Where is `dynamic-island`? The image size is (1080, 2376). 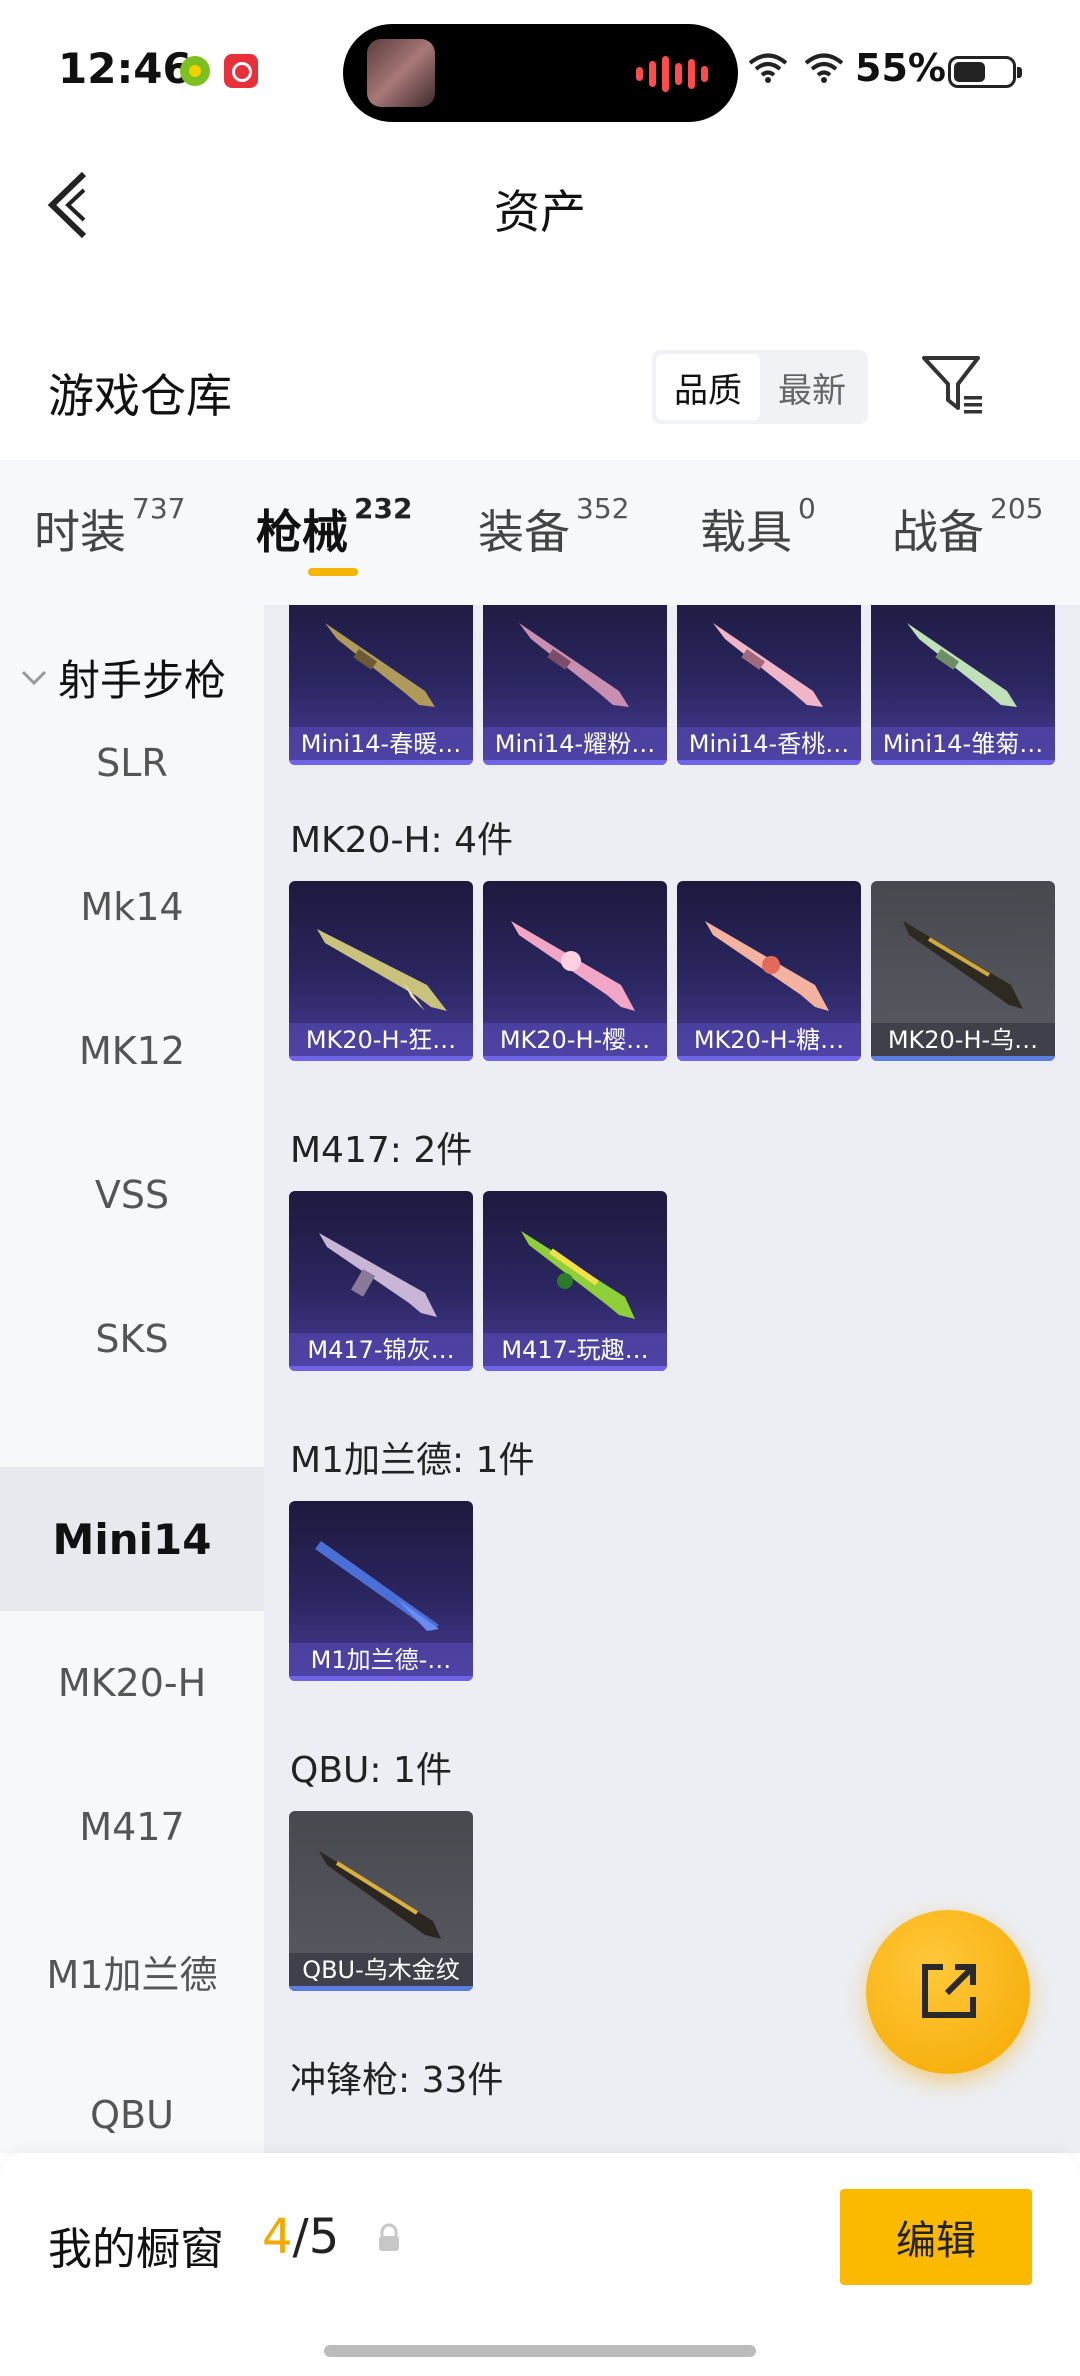
dynamic-island is located at coordinates (540, 73).